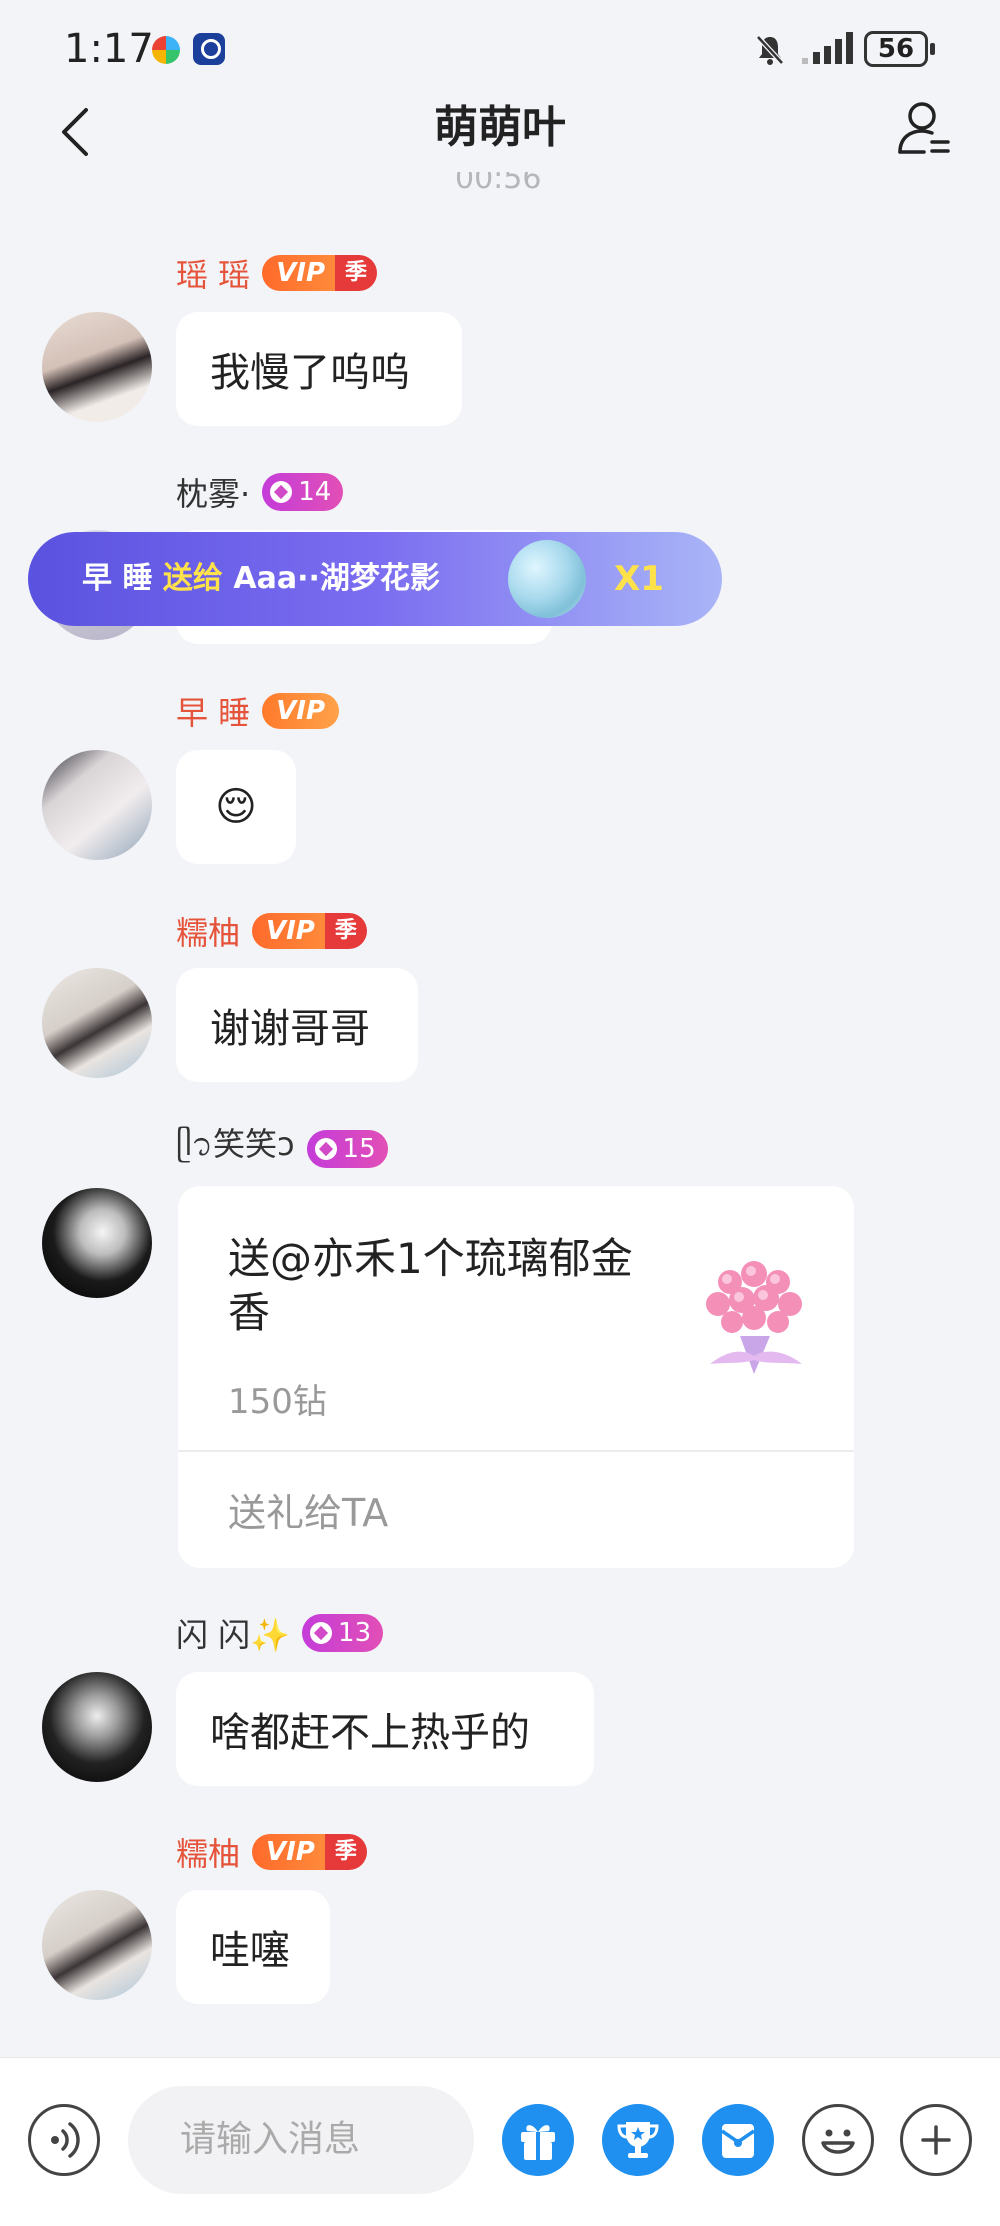  What do you see at coordinates (500, 127) in the screenshot?
I see `page-title: 萌萌叶` at bounding box center [500, 127].